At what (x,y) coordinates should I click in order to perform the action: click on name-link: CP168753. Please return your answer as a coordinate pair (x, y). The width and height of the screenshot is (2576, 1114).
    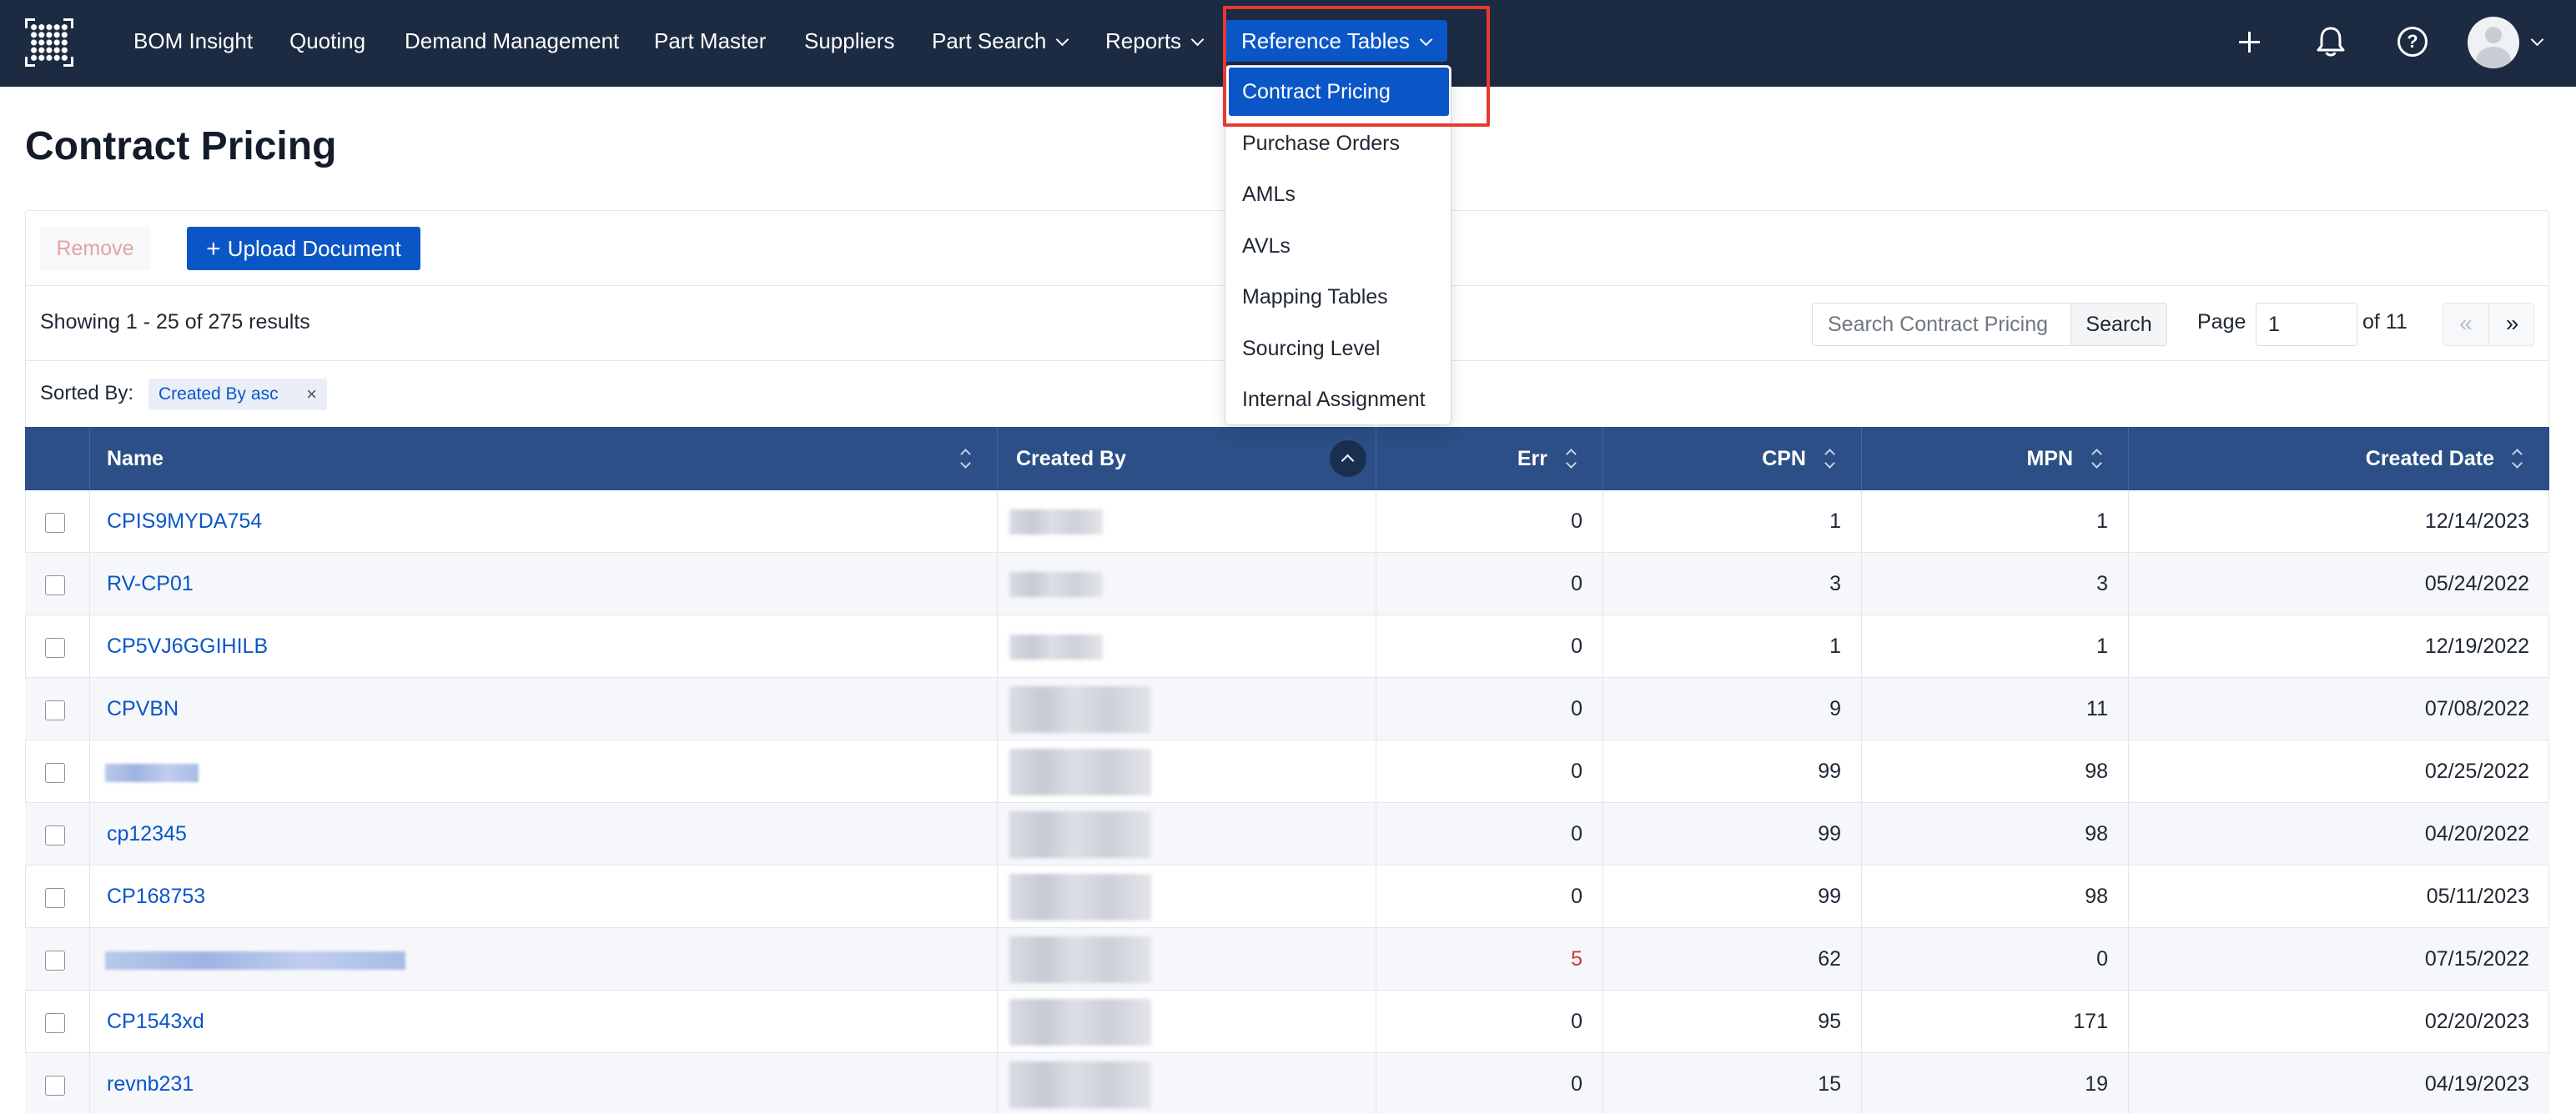
    Looking at the image, I should click on (544, 897).